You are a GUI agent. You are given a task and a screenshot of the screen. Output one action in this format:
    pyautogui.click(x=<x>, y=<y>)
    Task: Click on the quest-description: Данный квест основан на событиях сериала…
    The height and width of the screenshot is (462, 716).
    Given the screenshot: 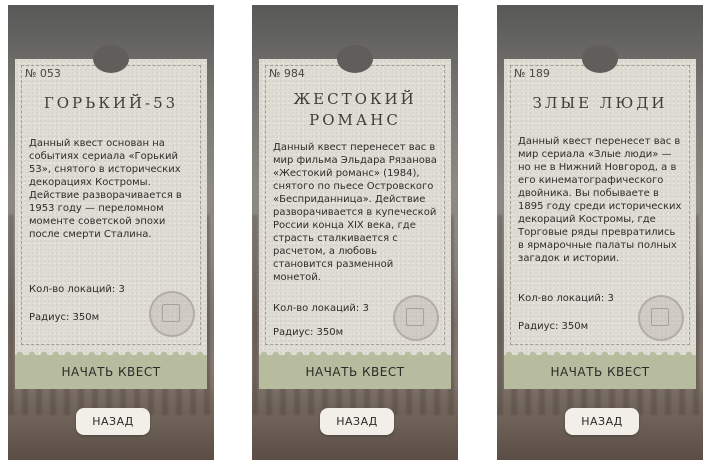 What is the action you would take?
    pyautogui.click(x=105, y=189)
    